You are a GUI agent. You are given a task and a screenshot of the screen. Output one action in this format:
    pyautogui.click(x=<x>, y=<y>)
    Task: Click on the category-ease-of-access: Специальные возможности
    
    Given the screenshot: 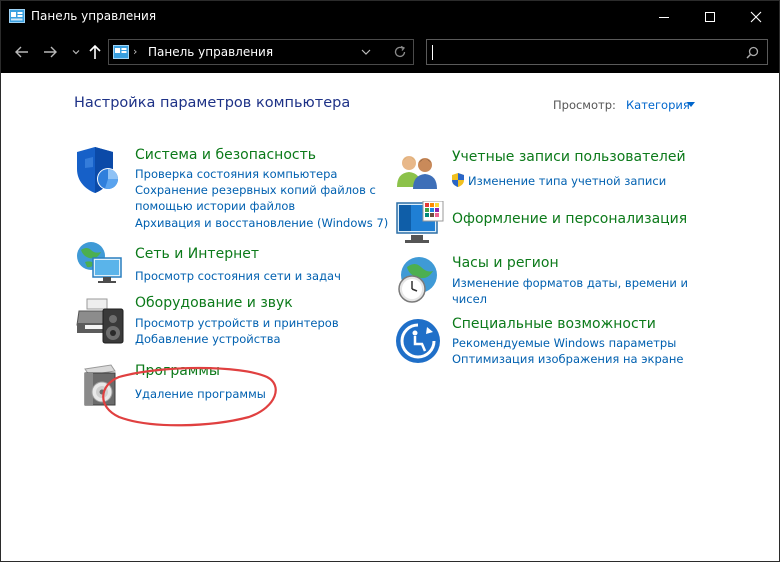 What is the action you would take?
    pyautogui.click(x=554, y=324)
    